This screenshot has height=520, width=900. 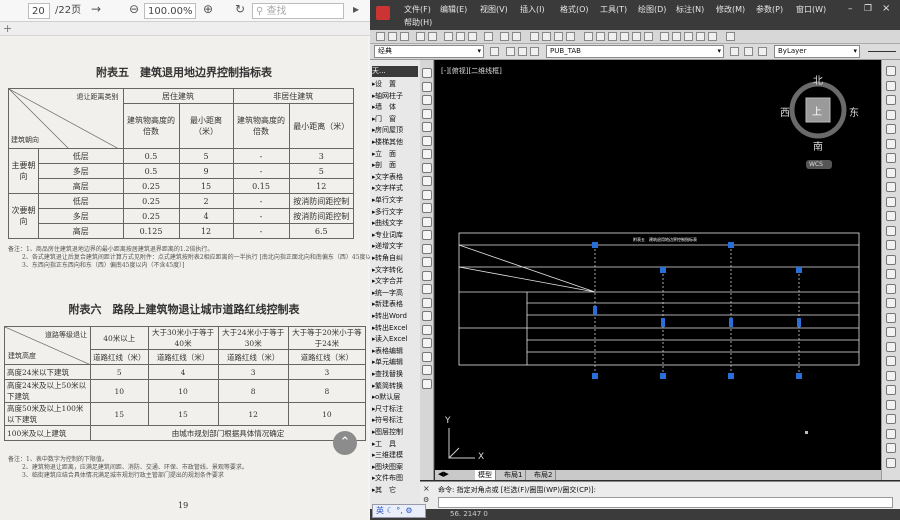 I want to click on sidebar-item: ▸工 具, so click(x=384, y=444).